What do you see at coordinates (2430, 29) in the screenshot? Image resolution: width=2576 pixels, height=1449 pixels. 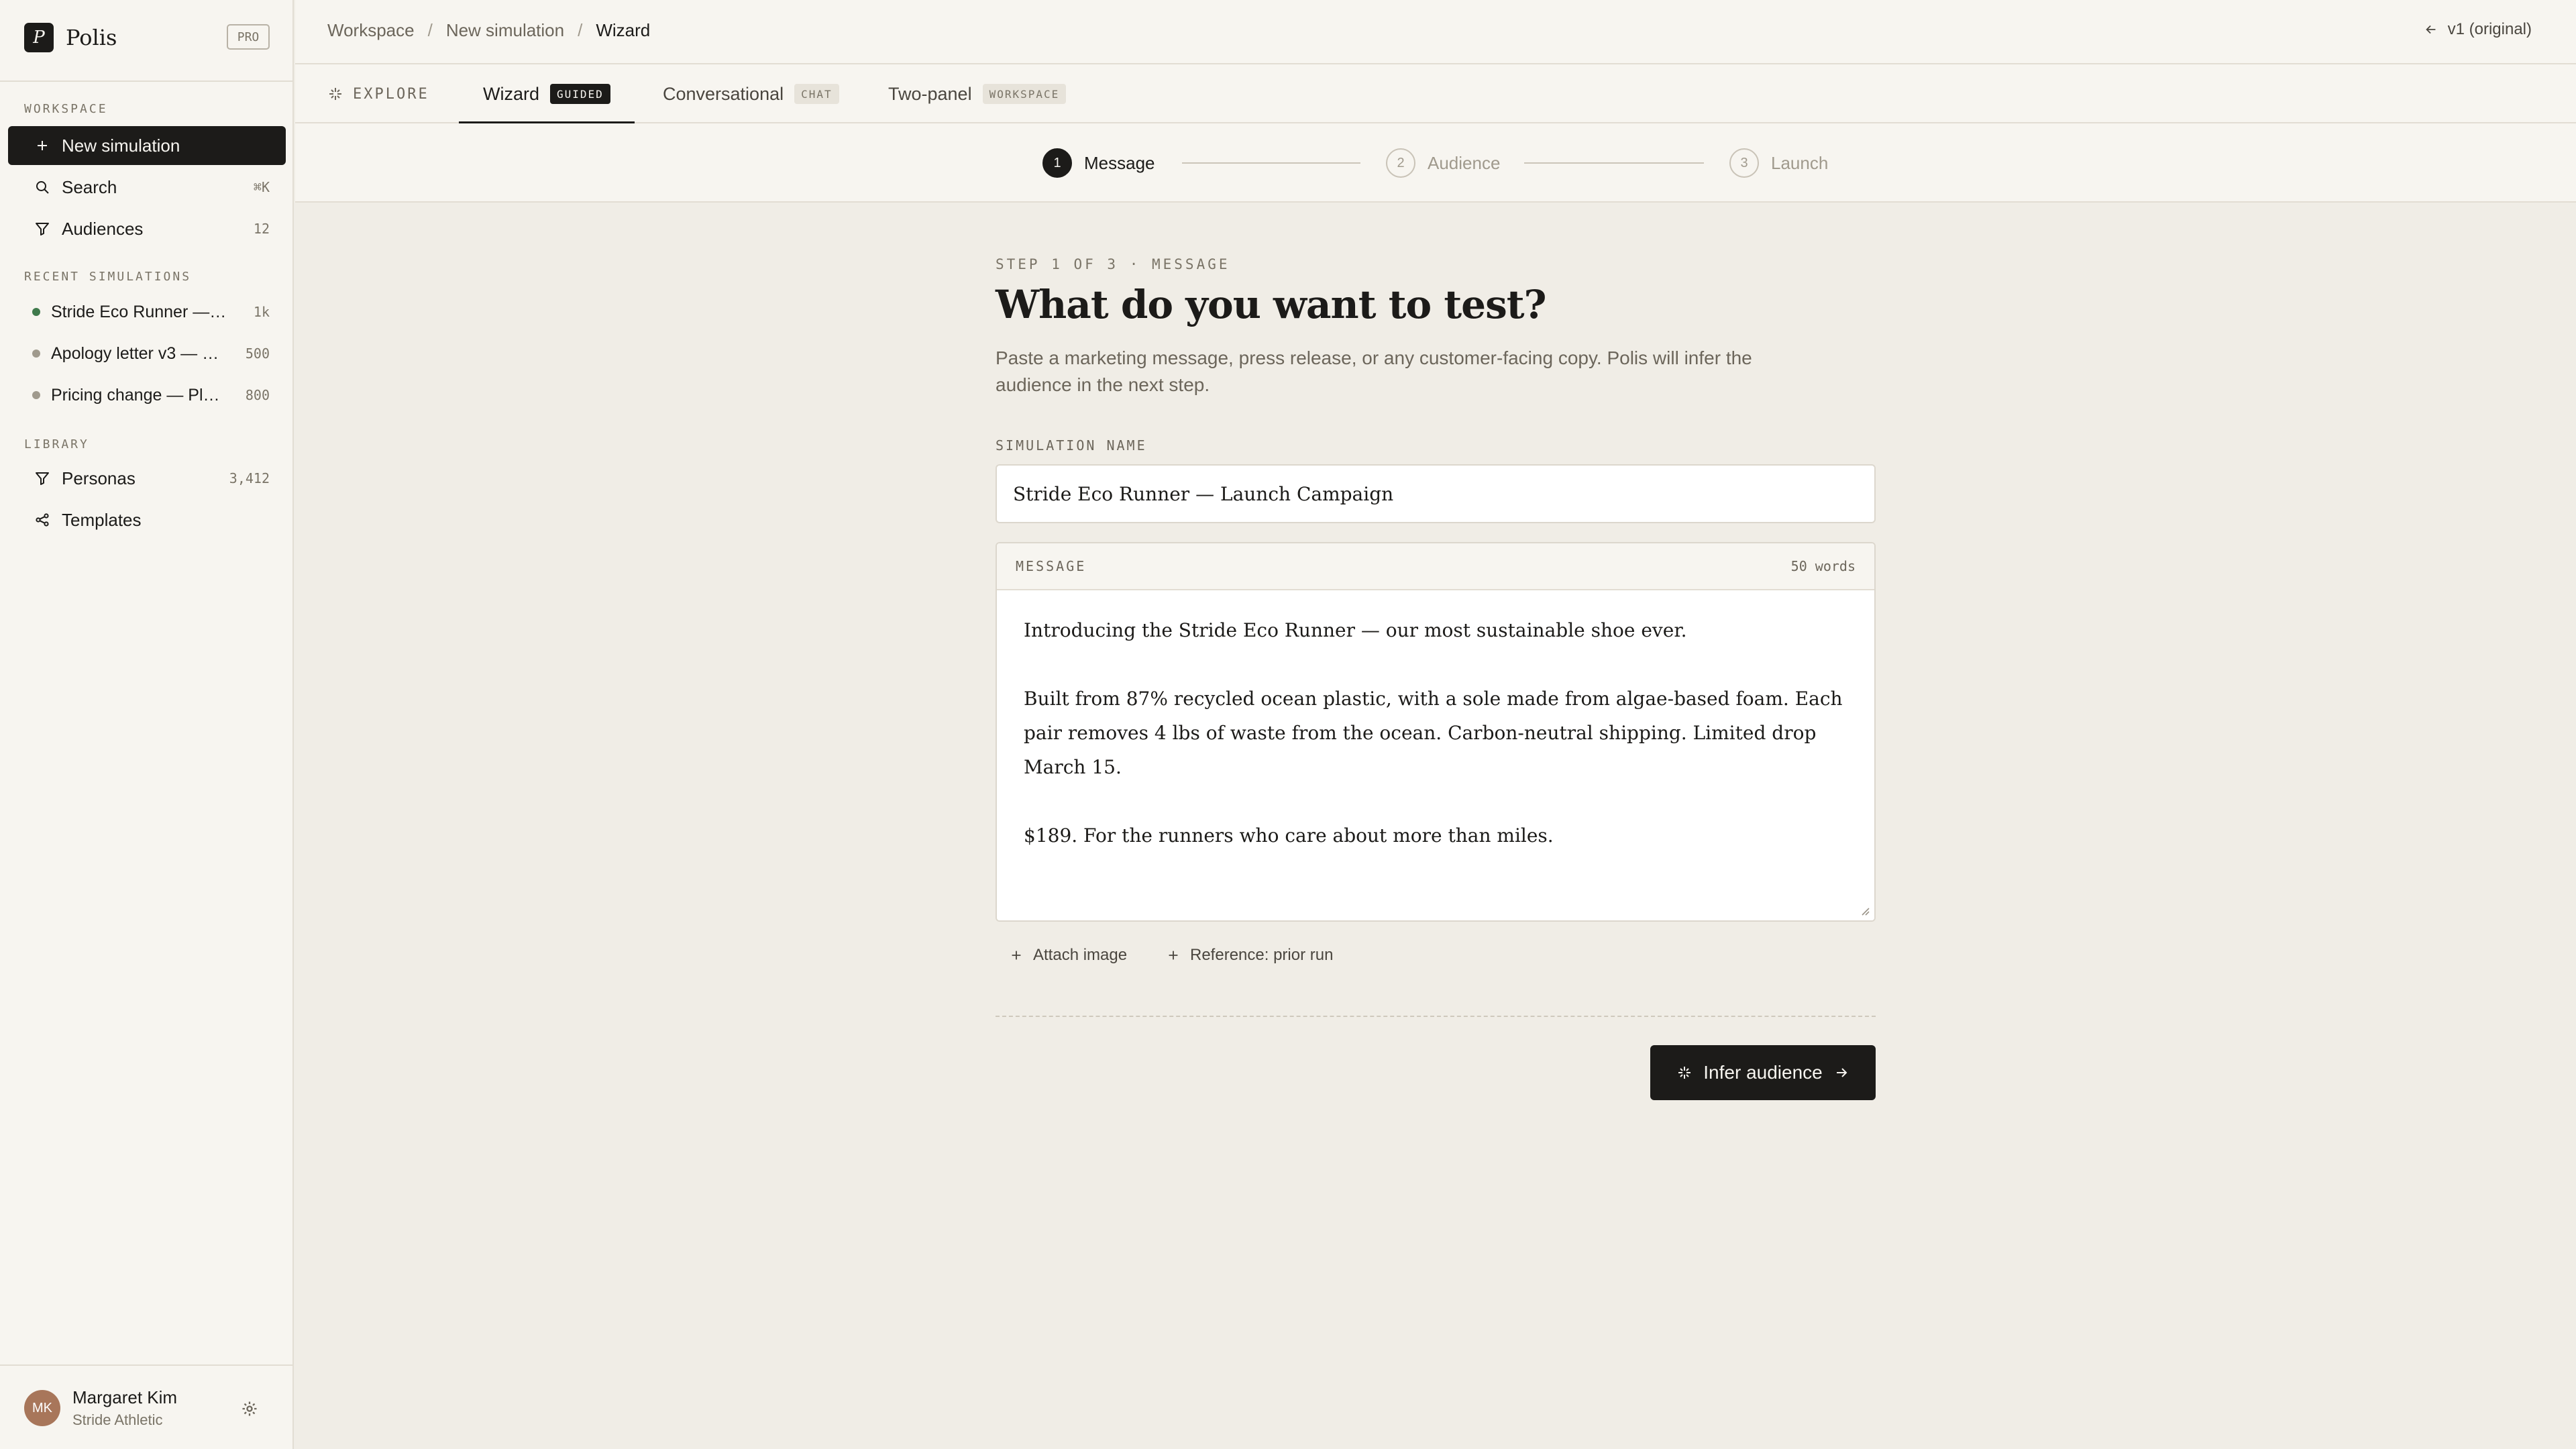 I see `arrow-left-icon` at bounding box center [2430, 29].